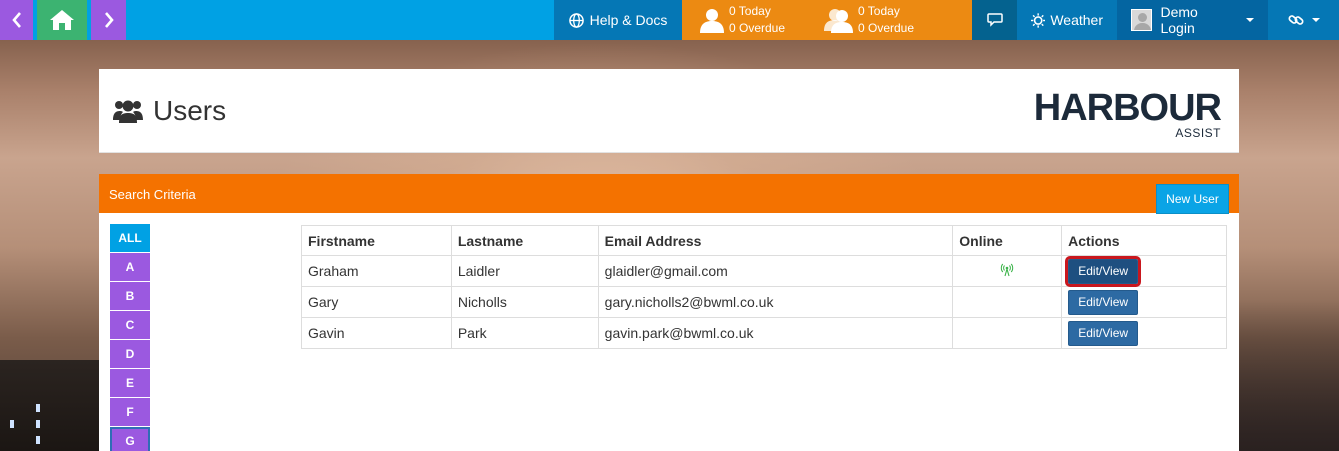 The height and width of the screenshot is (451, 1339). I want to click on tasks-indicator: 0 Today 0 Overdue 0 Today 0 Overdue, so click(827, 20).